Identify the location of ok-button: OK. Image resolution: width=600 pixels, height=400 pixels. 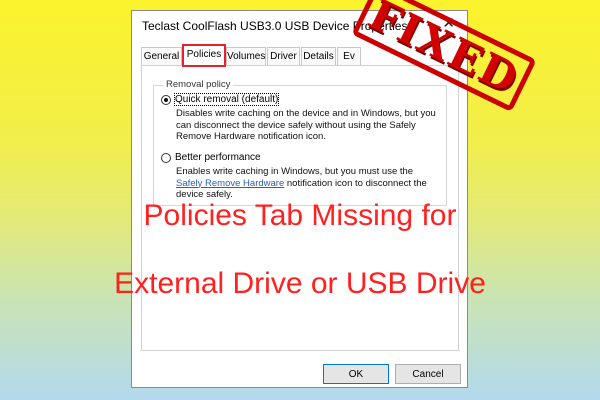
(356, 374).